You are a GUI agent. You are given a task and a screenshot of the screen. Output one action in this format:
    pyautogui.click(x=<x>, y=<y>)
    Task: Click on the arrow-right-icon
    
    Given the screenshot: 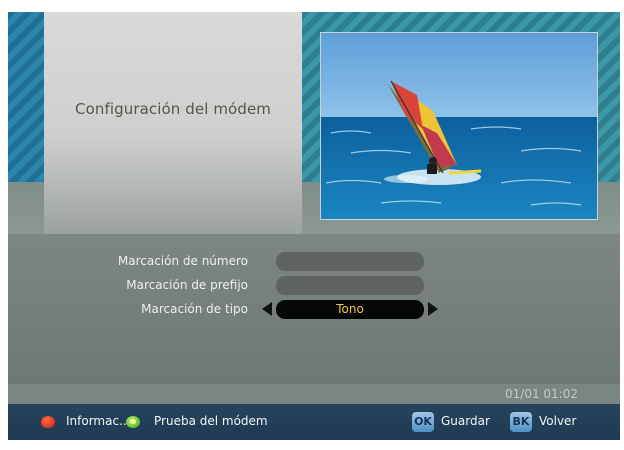 What is the action you would take?
    pyautogui.click(x=433, y=309)
    